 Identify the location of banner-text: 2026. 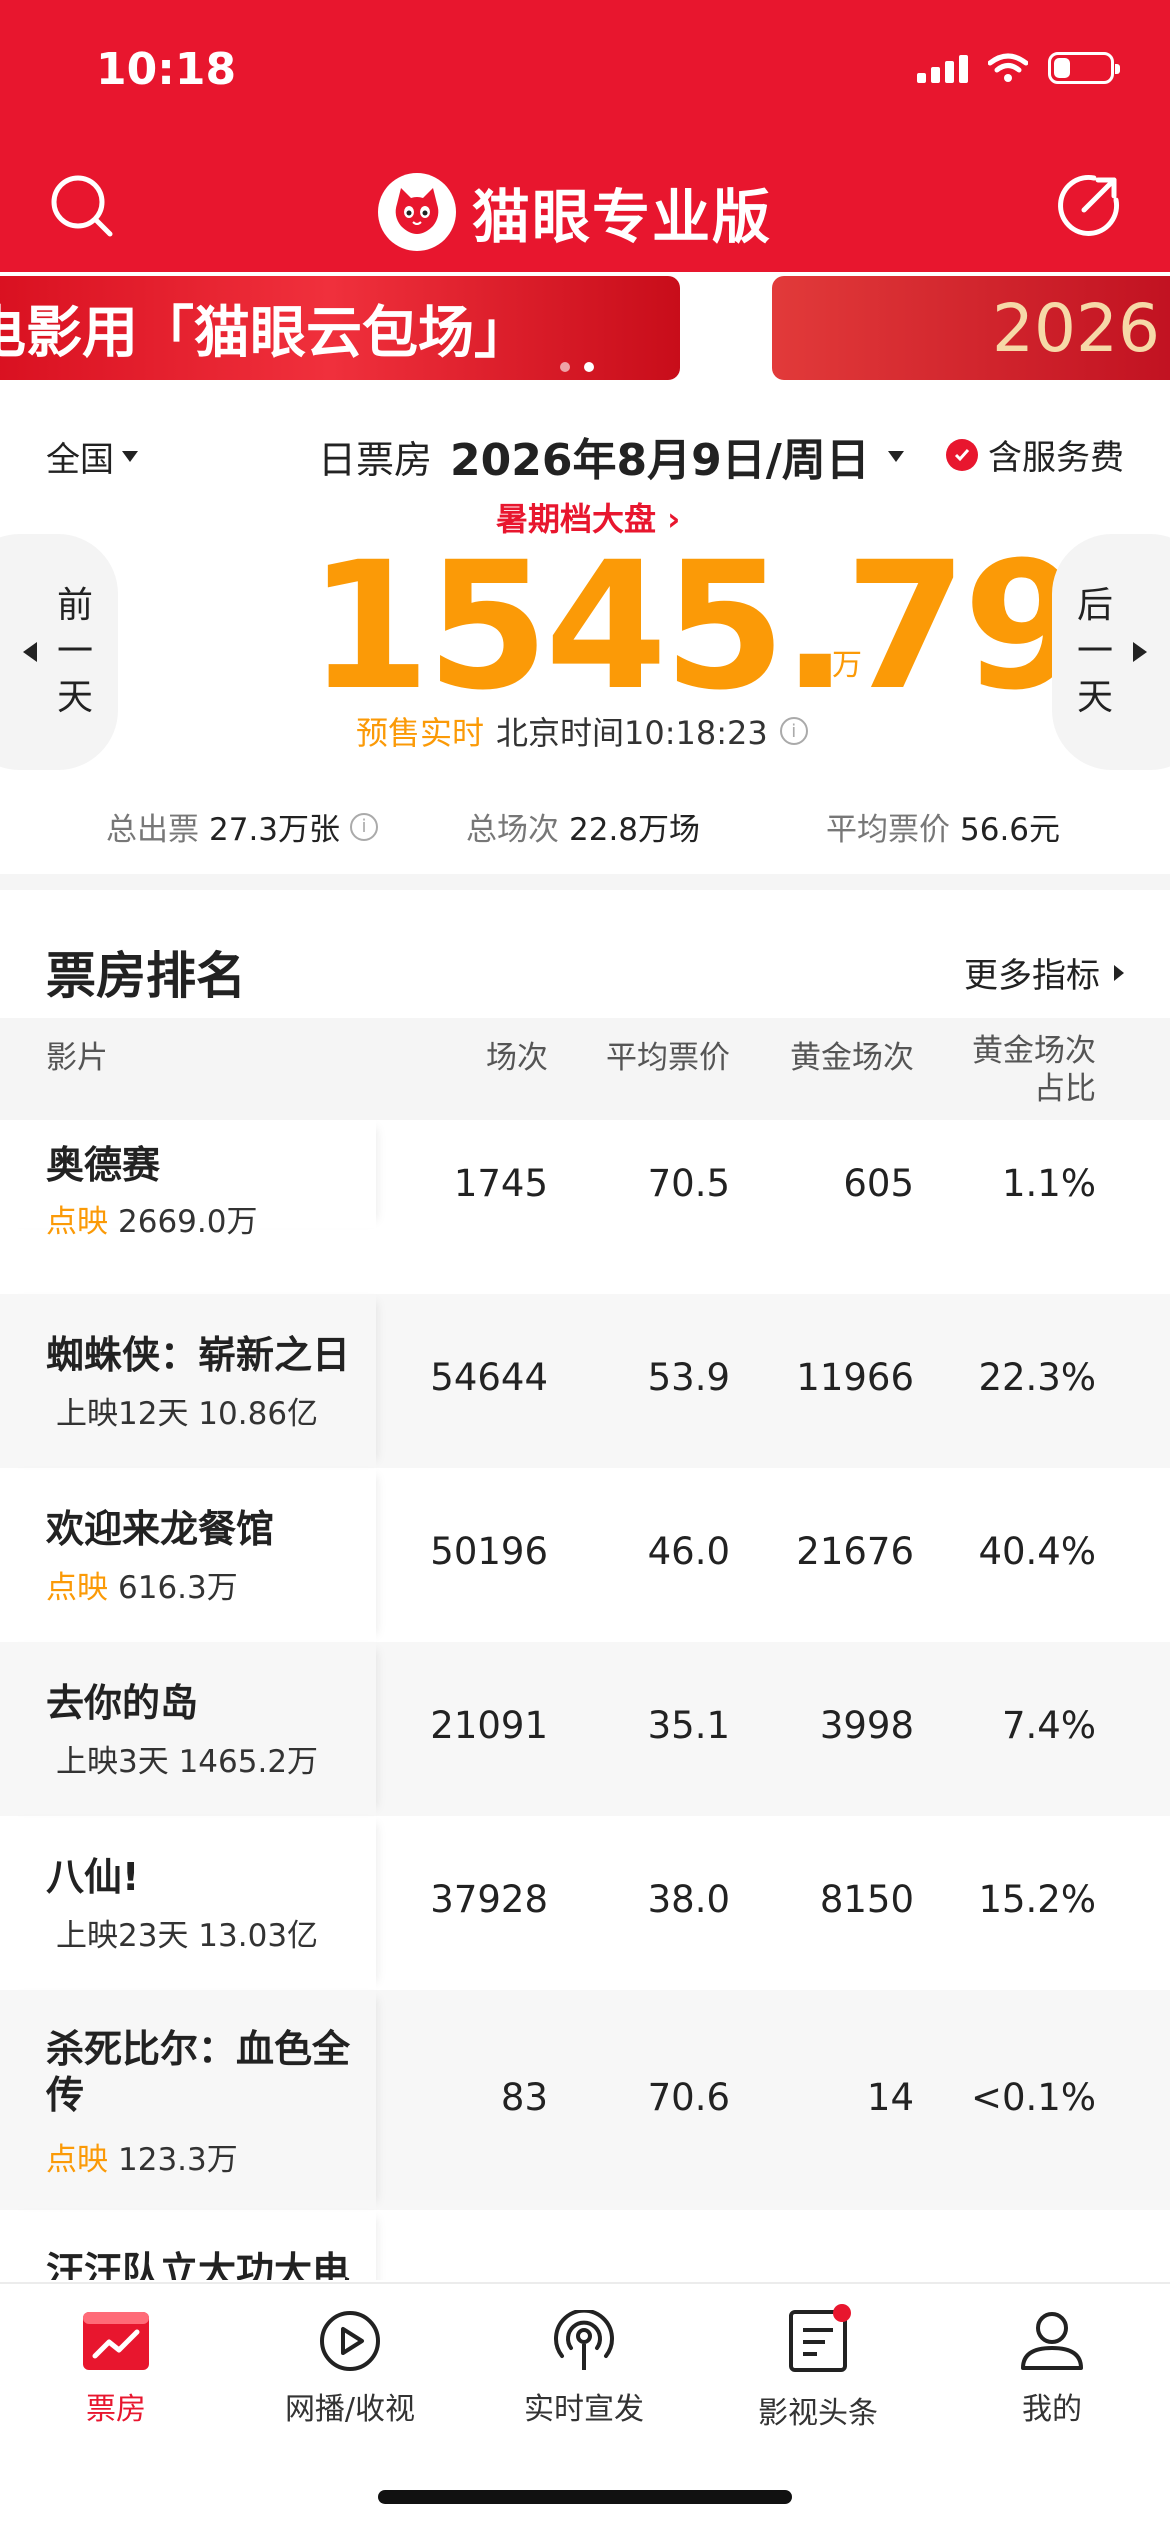
(1076, 328).